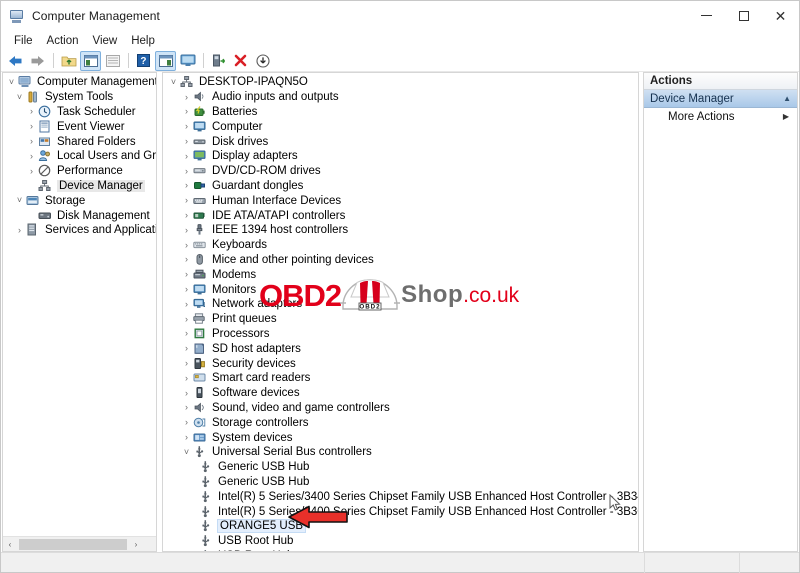 Image resolution: width=800 pixels, height=573 pixels. I want to click on update-driver-button, so click(218, 61).